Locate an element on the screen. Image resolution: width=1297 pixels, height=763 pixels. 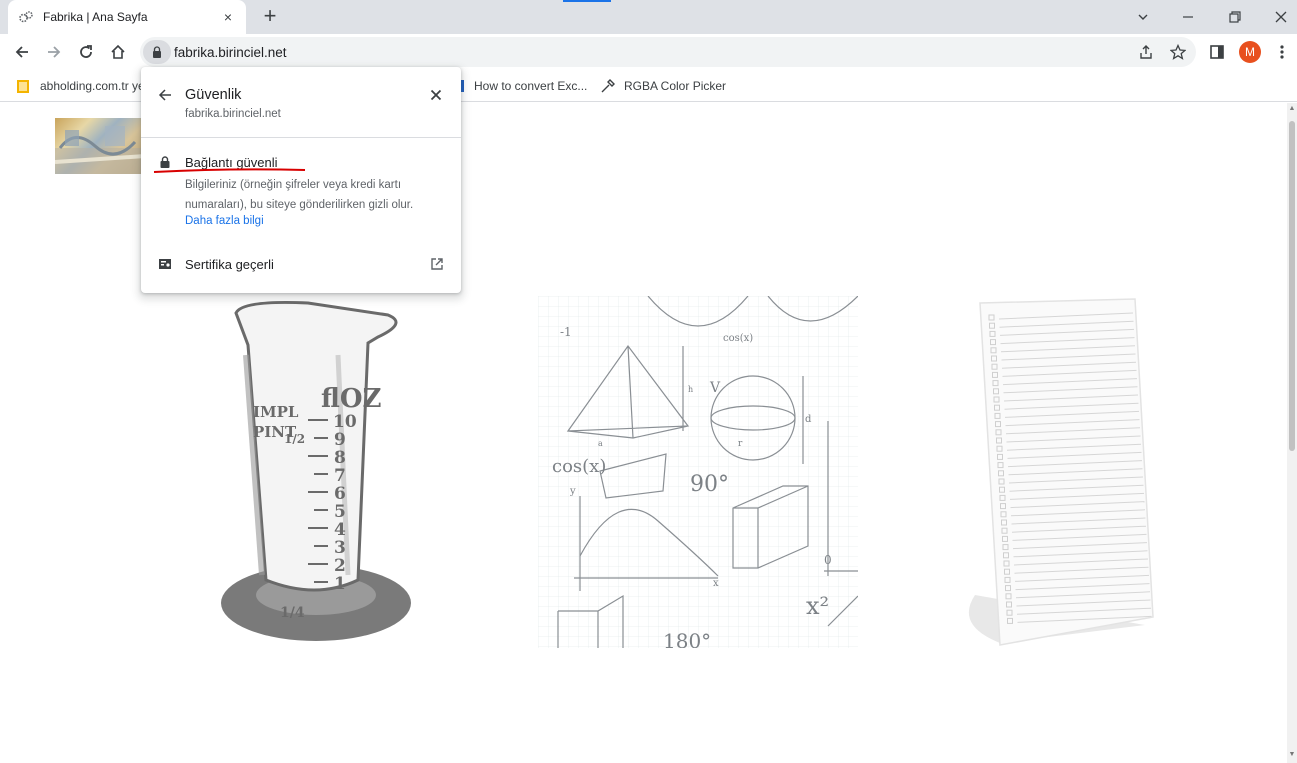
tab-strip-indicator is located at coordinates (587, 1).